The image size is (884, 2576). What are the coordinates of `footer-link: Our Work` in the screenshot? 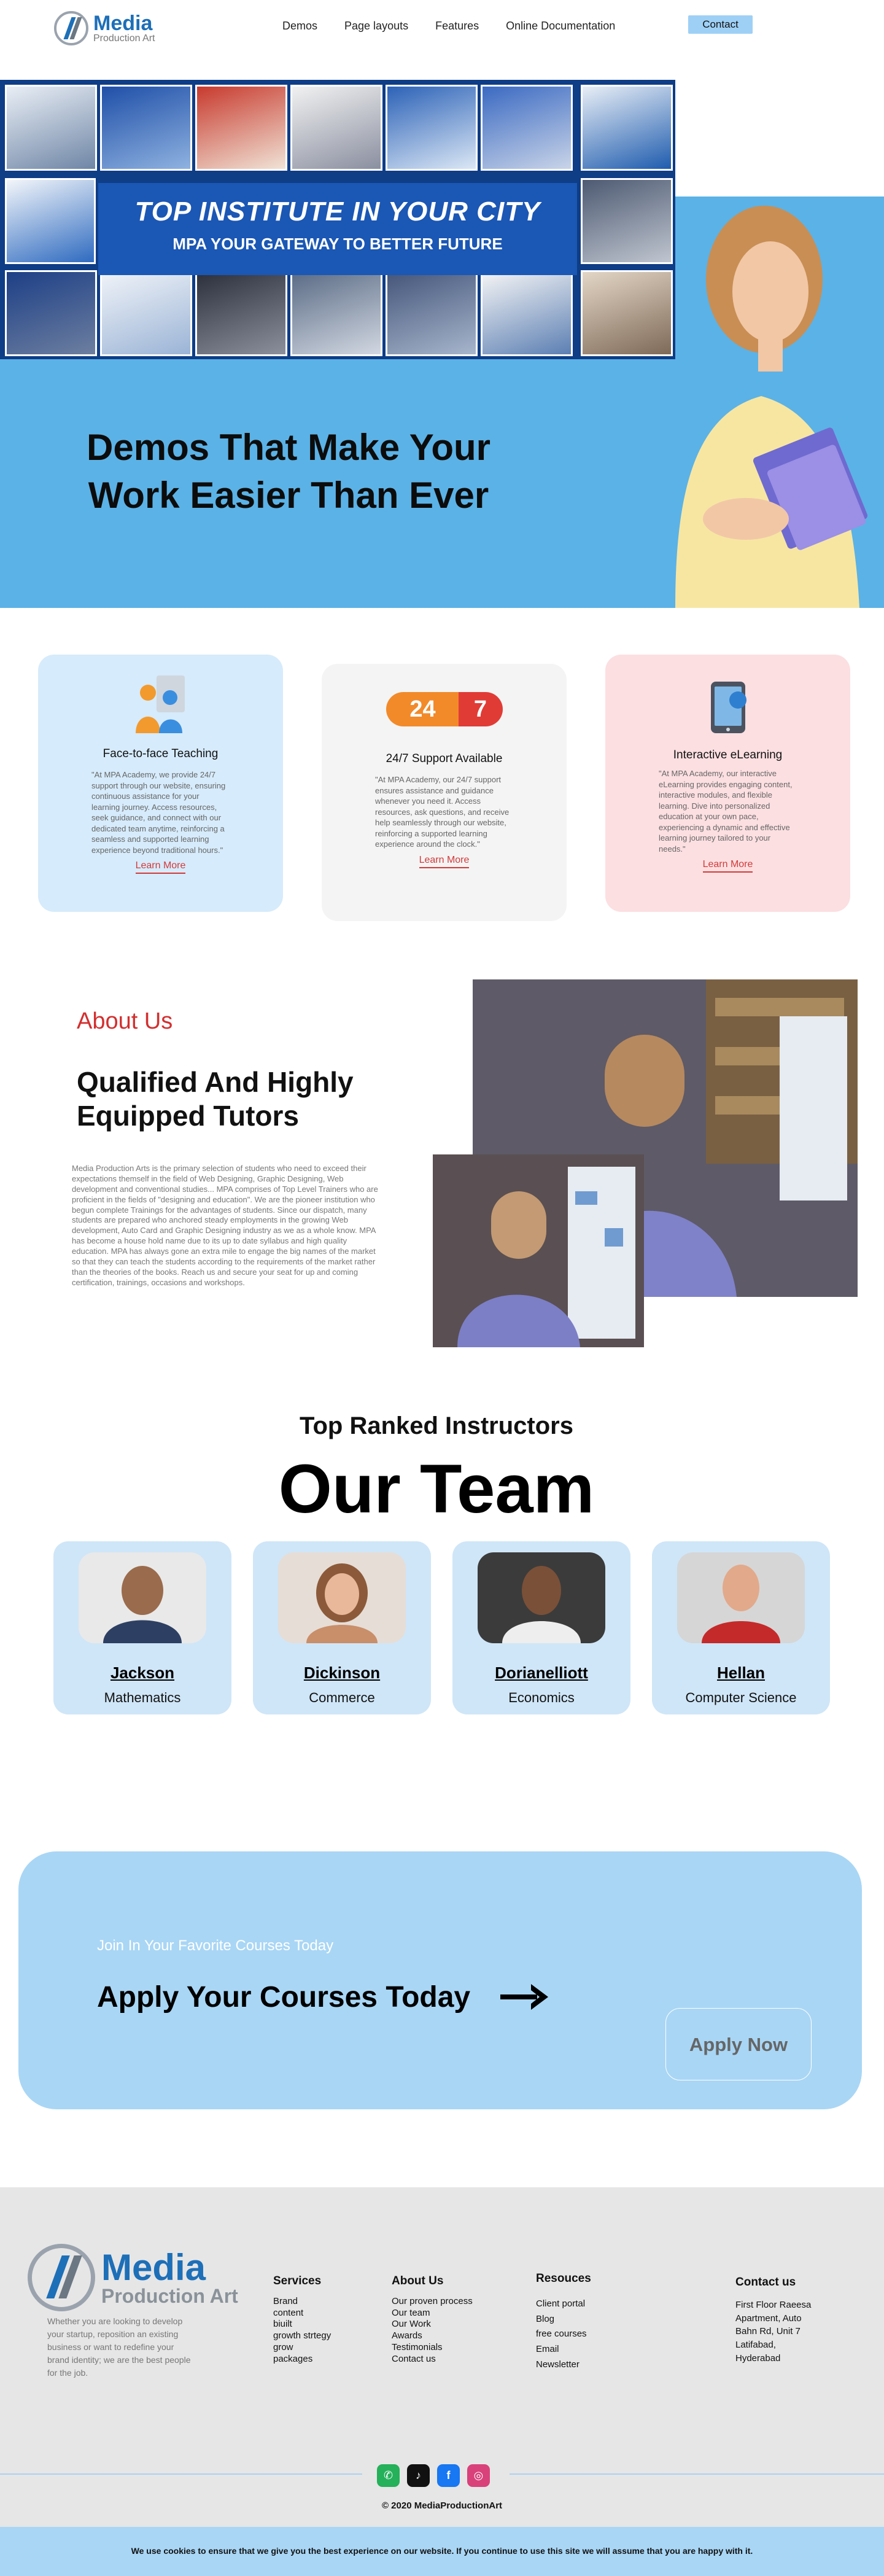 It's located at (433, 2324).